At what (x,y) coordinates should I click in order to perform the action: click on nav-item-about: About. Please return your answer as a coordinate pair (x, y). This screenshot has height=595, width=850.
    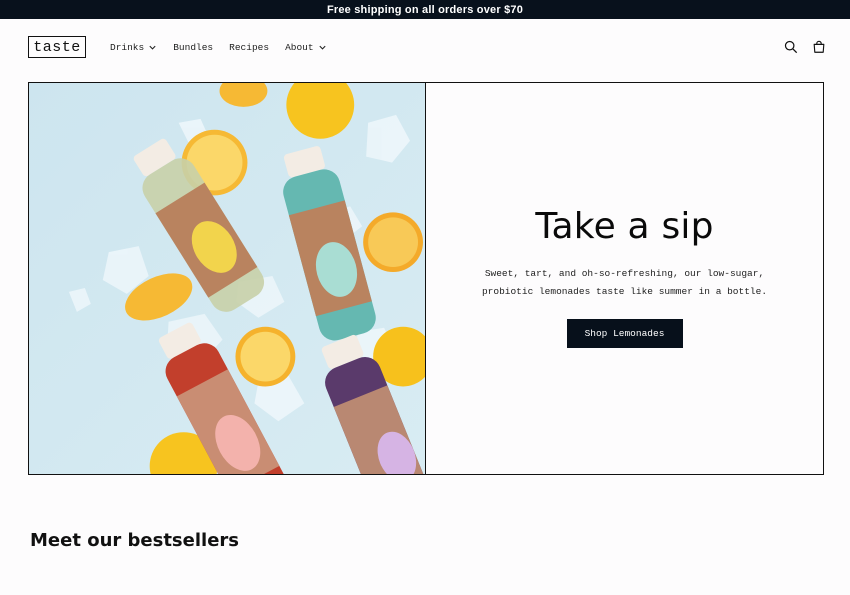
    Looking at the image, I should click on (306, 47).